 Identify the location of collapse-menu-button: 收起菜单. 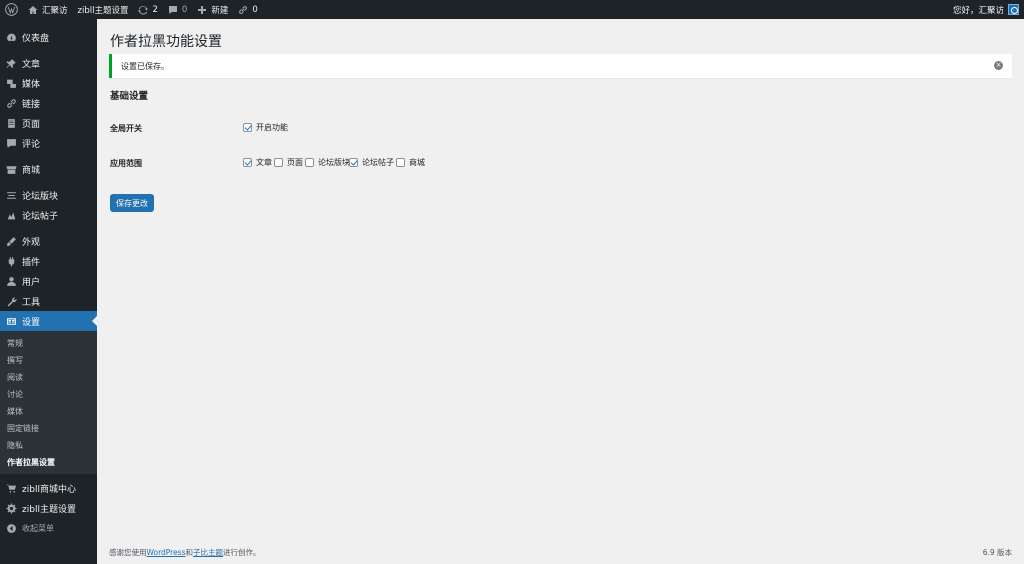
(48, 528).